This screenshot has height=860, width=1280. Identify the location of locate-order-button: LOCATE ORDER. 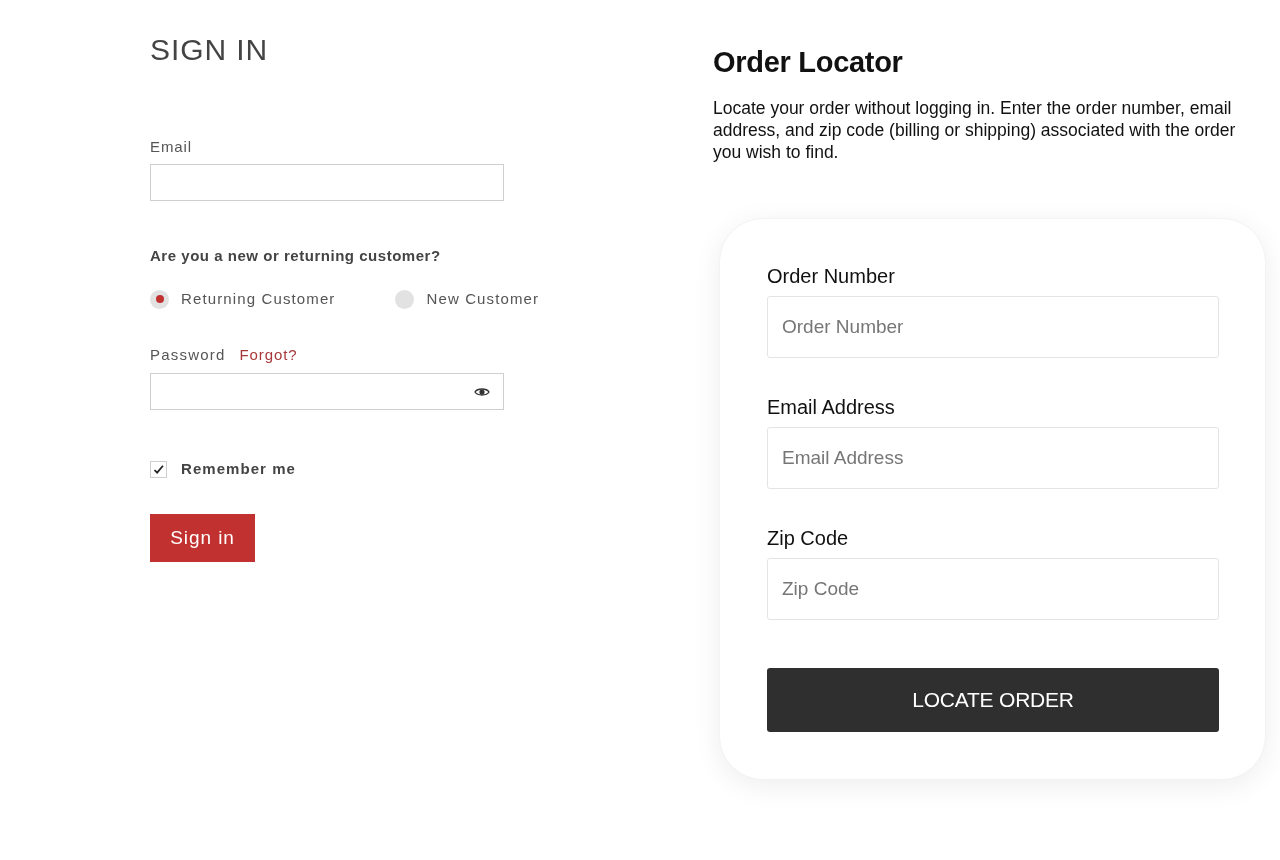
(993, 700).